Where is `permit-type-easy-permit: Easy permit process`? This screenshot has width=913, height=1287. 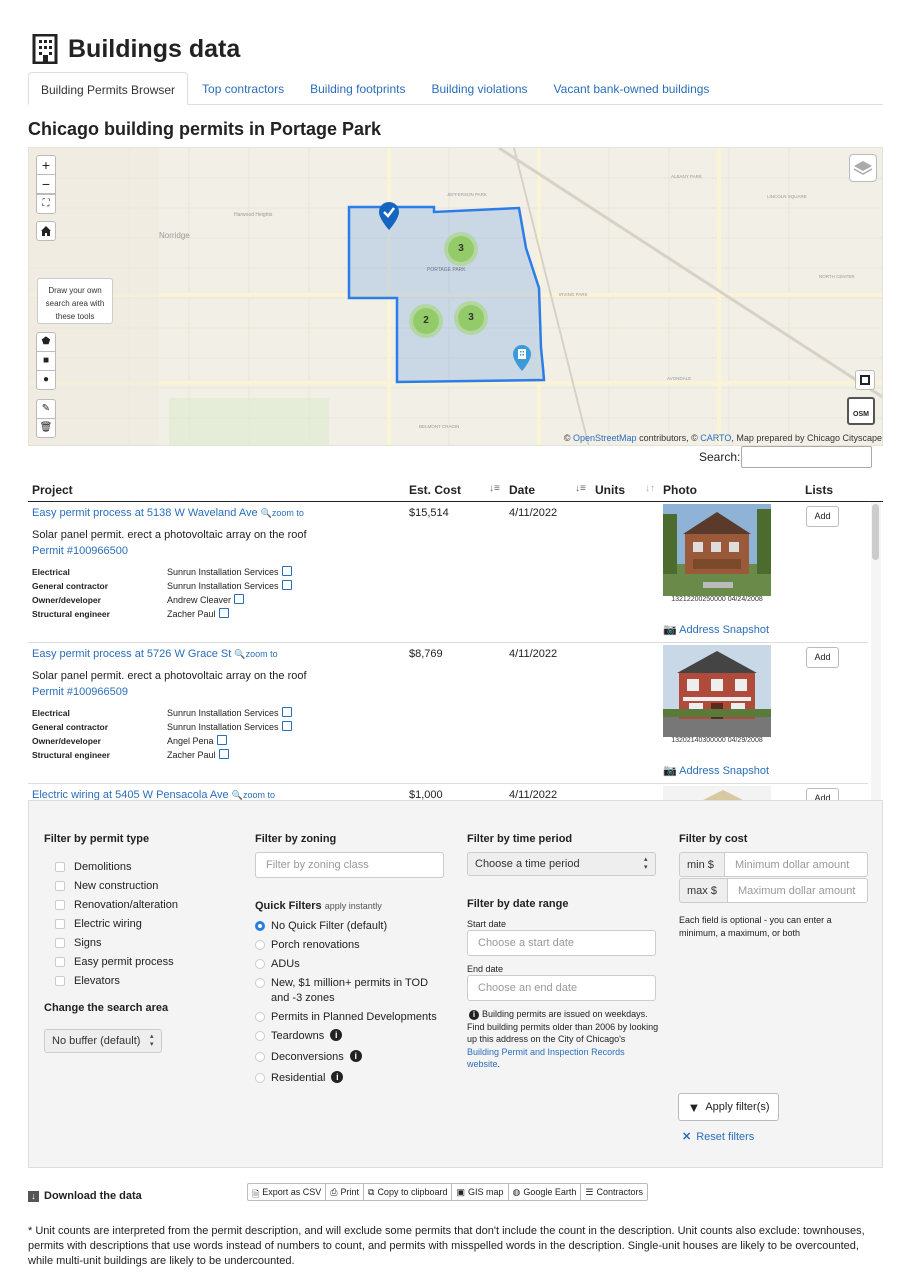
permit-type-easy-permit: Easy permit process is located at coordinates (109, 961).